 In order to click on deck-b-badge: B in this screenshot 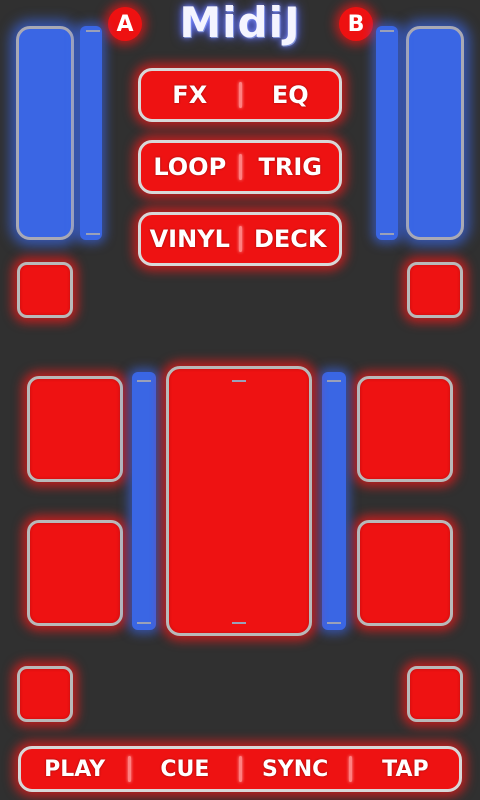, I will do `click(356, 24)`.